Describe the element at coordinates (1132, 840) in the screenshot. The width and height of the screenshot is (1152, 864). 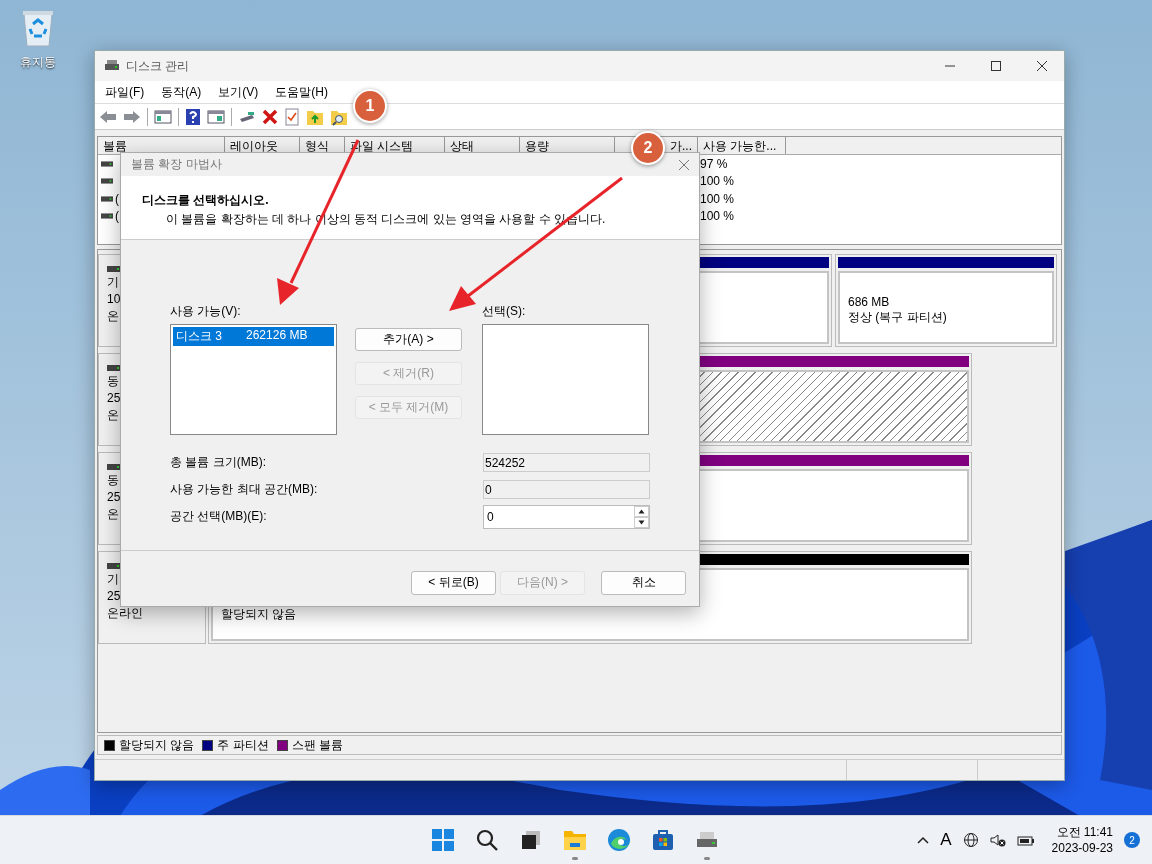
I see `notification-badge: 2` at that location.